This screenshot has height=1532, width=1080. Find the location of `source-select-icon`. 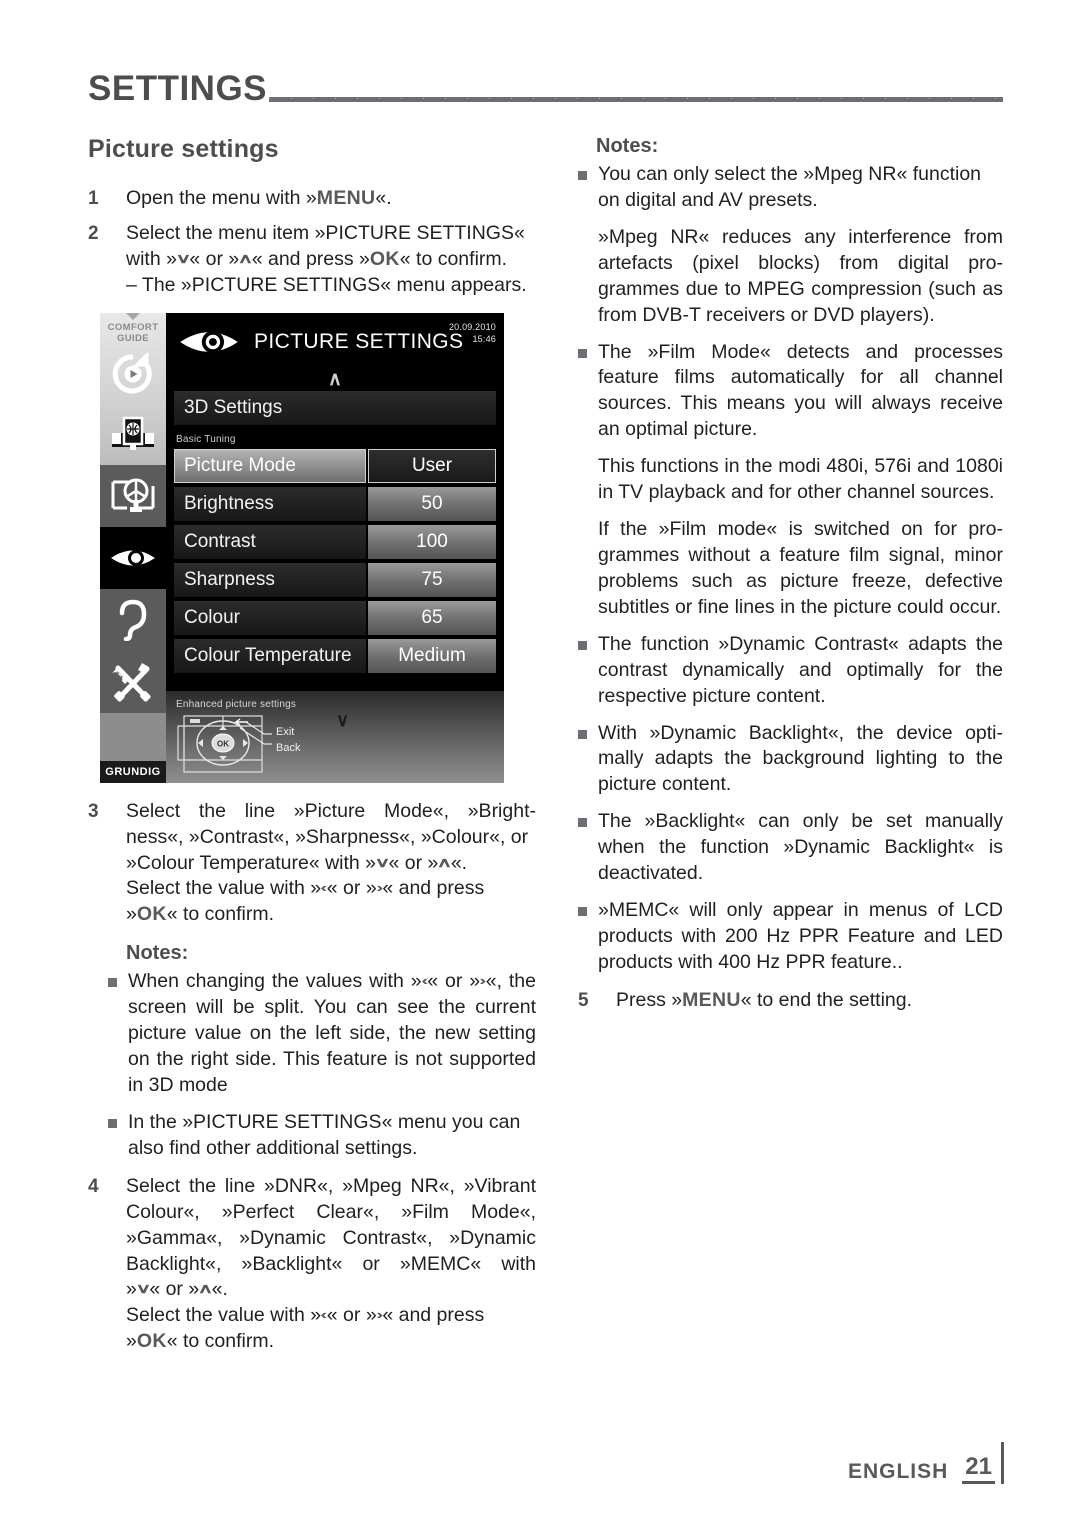

source-select-icon is located at coordinates (133, 433).